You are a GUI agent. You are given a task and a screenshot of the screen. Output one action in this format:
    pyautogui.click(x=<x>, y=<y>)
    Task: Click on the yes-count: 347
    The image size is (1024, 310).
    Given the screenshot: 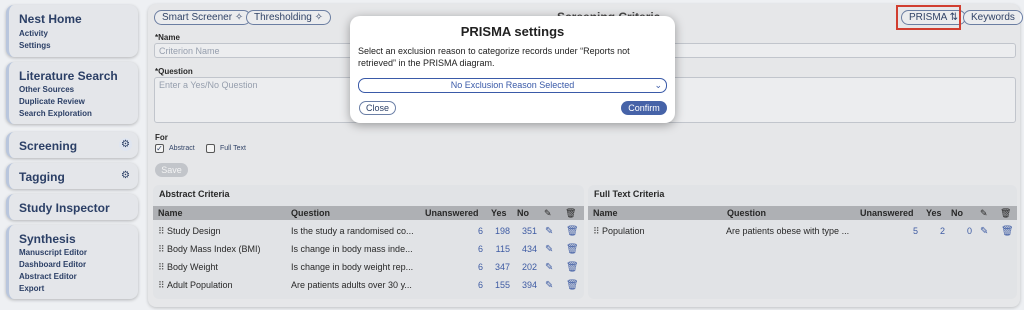 What is the action you would take?
    pyautogui.click(x=496, y=267)
    